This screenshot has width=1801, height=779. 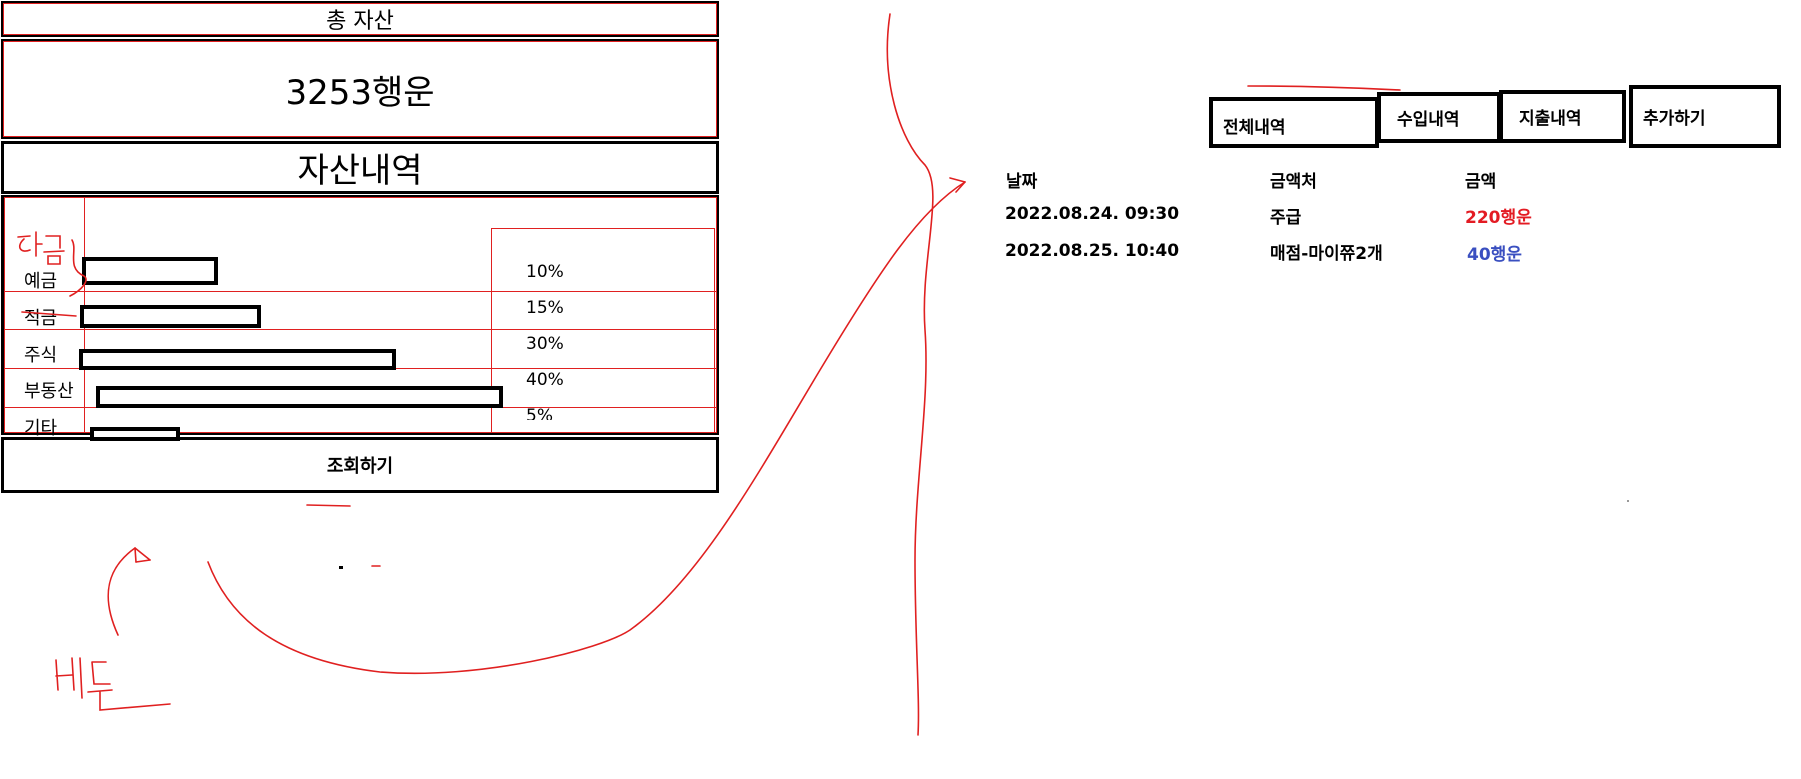 What do you see at coordinates (328, 505) in the screenshot?
I see `scribble-stroke` at bounding box center [328, 505].